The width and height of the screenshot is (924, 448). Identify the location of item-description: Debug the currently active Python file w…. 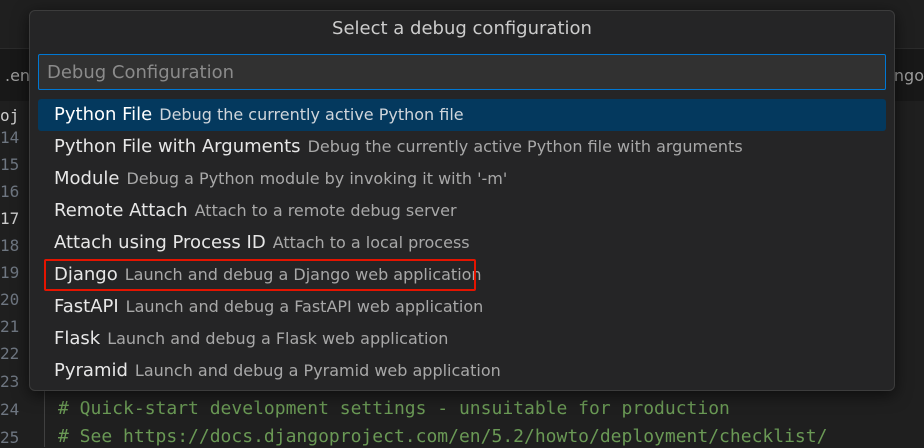
(525, 146).